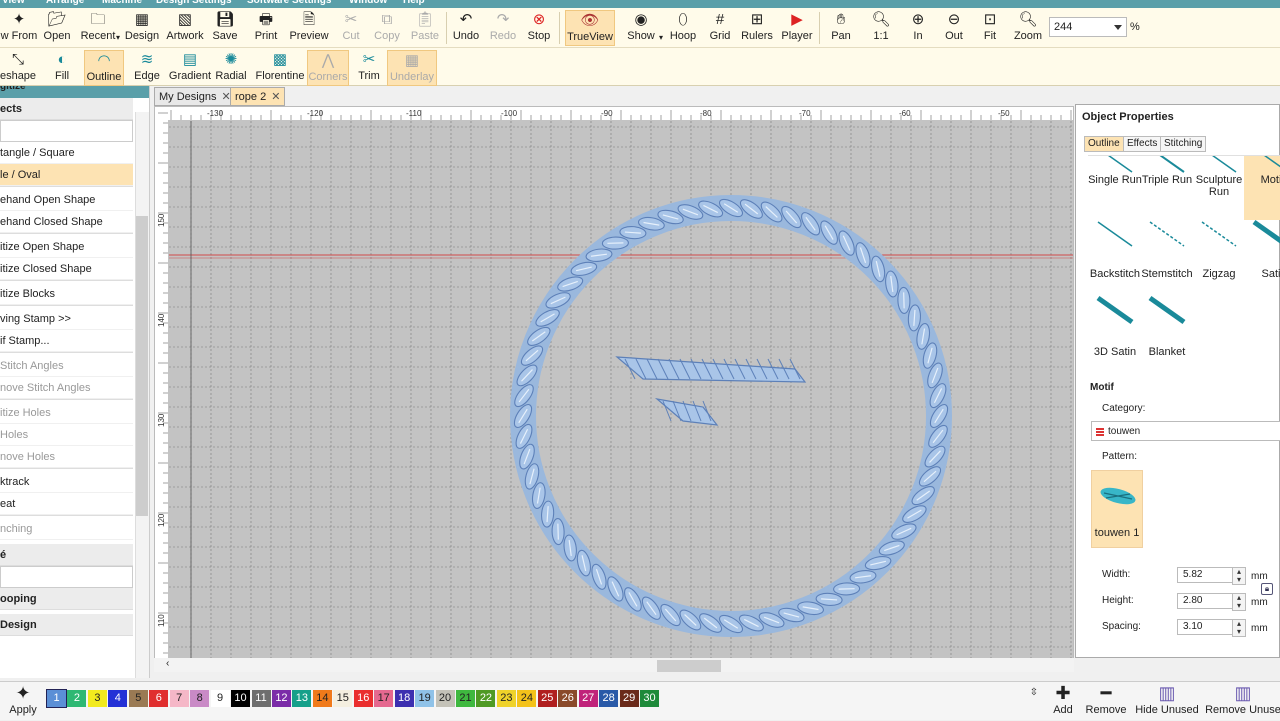  Describe the element at coordinates (289, 3) in the screenshot. I see `menu-software-settings: Software Settings` at that location.